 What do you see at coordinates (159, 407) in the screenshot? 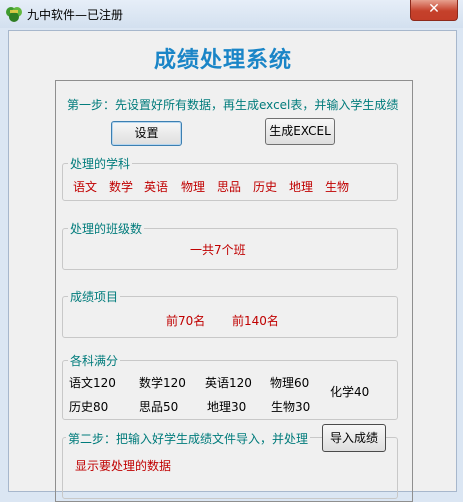
I see `full-mark-item: 思品50` at bounding box center [159, 407].